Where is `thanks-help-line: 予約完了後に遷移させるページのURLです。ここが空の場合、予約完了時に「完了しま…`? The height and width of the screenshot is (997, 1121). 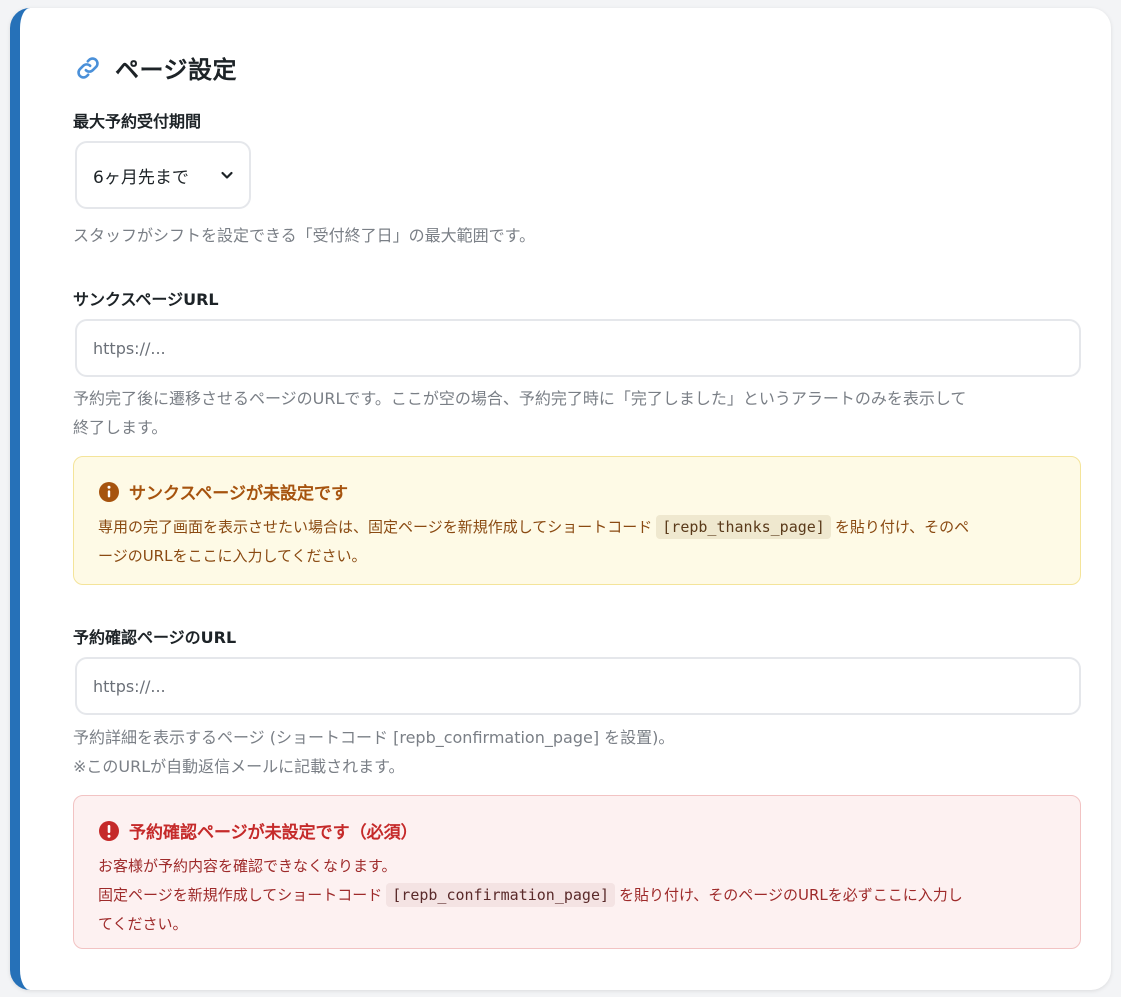 thanks-help-line: 予約完了後に遷移させるページのURLです。ここが空の場合、予約完了時に「完了しま… is located at coordinates (520, 398).